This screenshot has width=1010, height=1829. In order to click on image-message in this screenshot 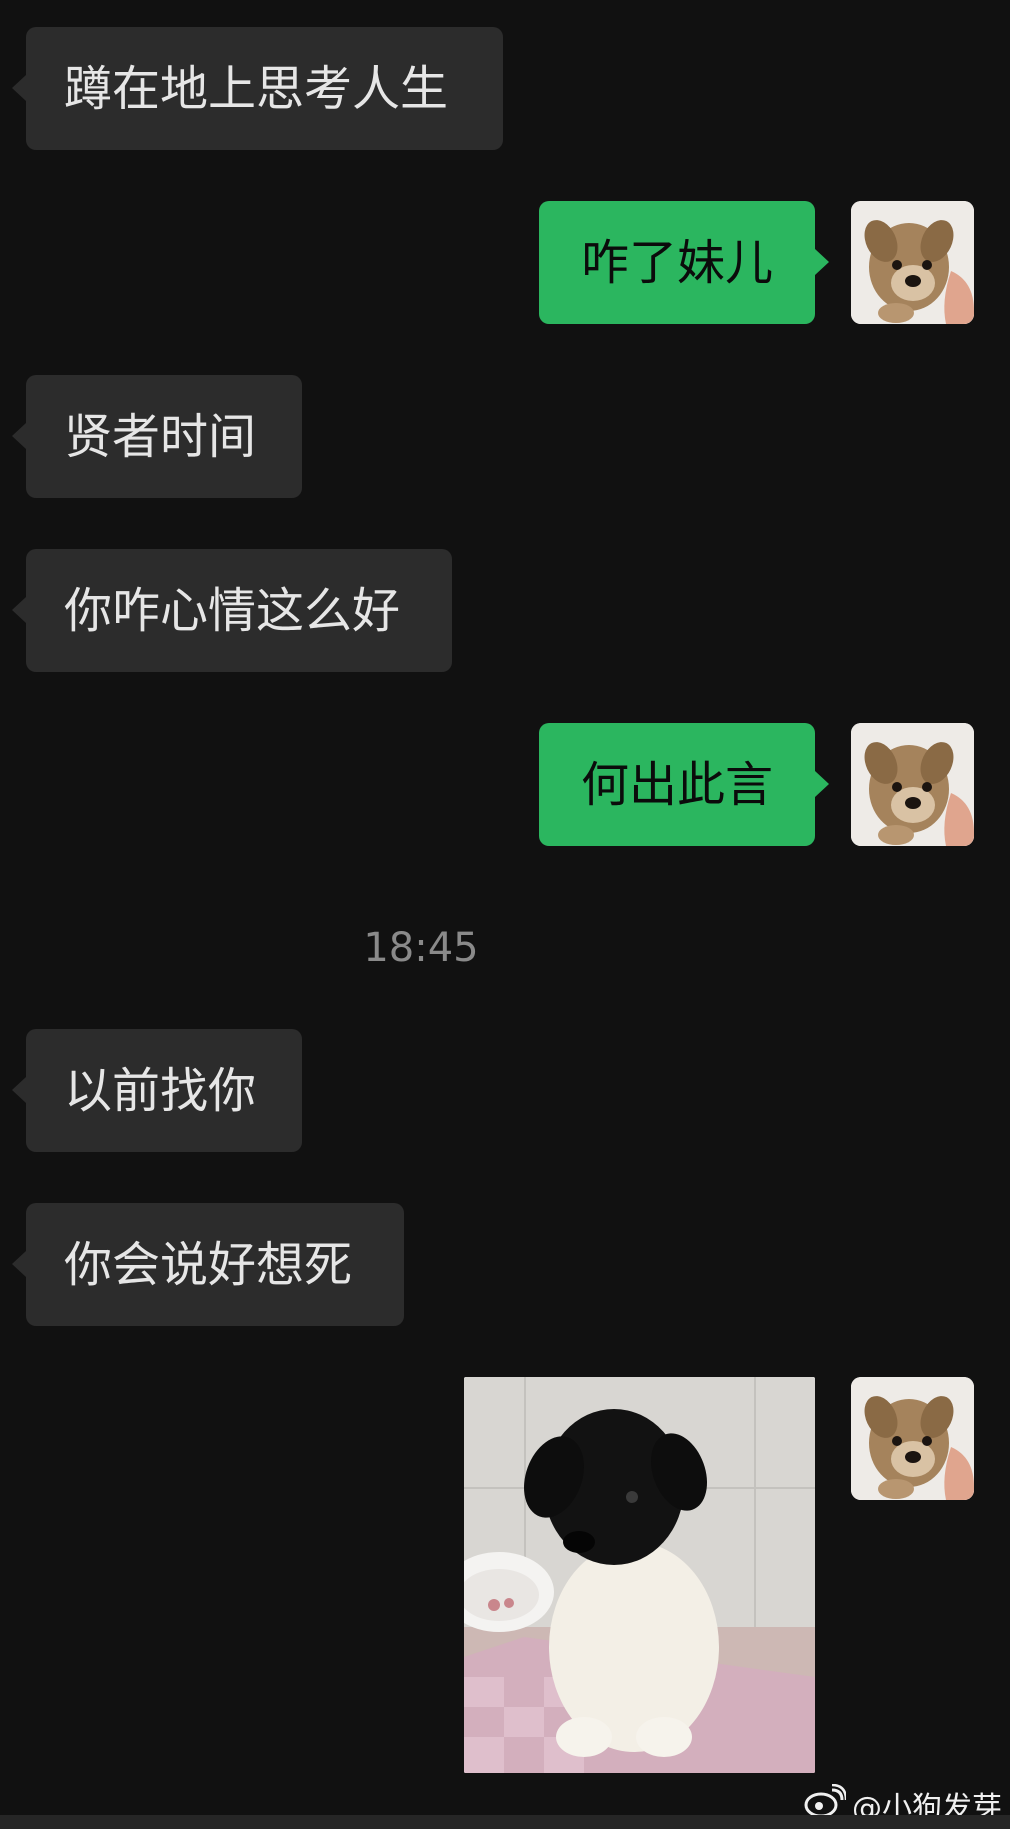, I will do `click(639, 1575)`.